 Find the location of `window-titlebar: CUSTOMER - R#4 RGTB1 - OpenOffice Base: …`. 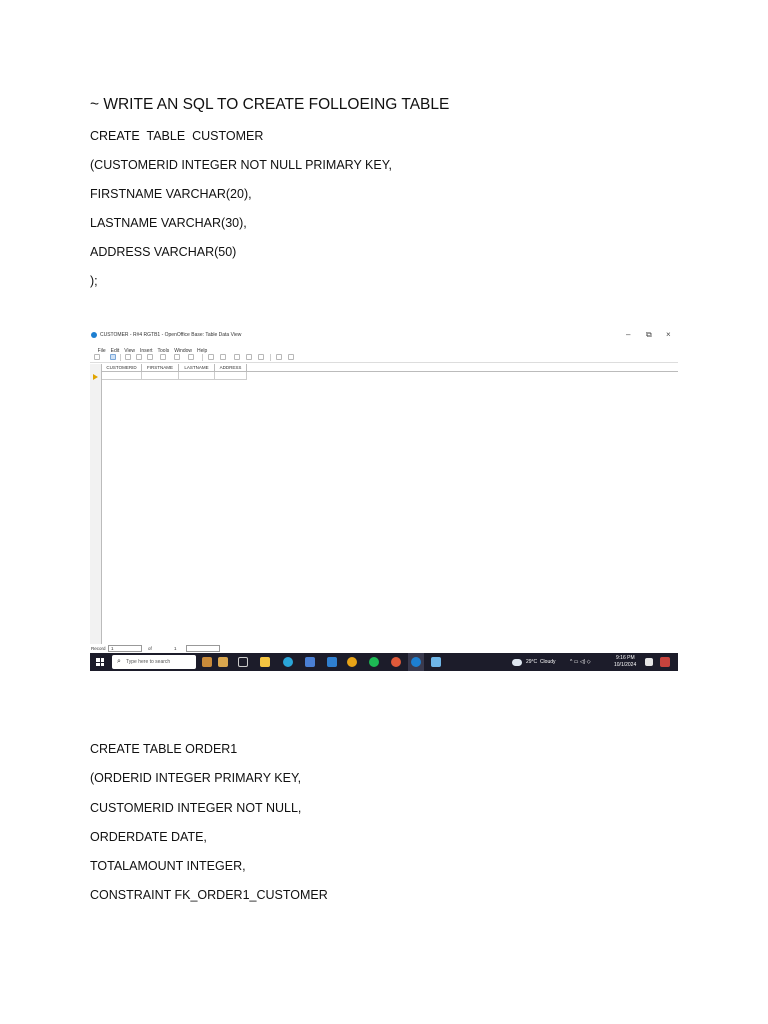

window-titlebar: CUSTOMER - R#4 RGTB1 - OpenOffice Base: … is located at coordinates (384, 335).